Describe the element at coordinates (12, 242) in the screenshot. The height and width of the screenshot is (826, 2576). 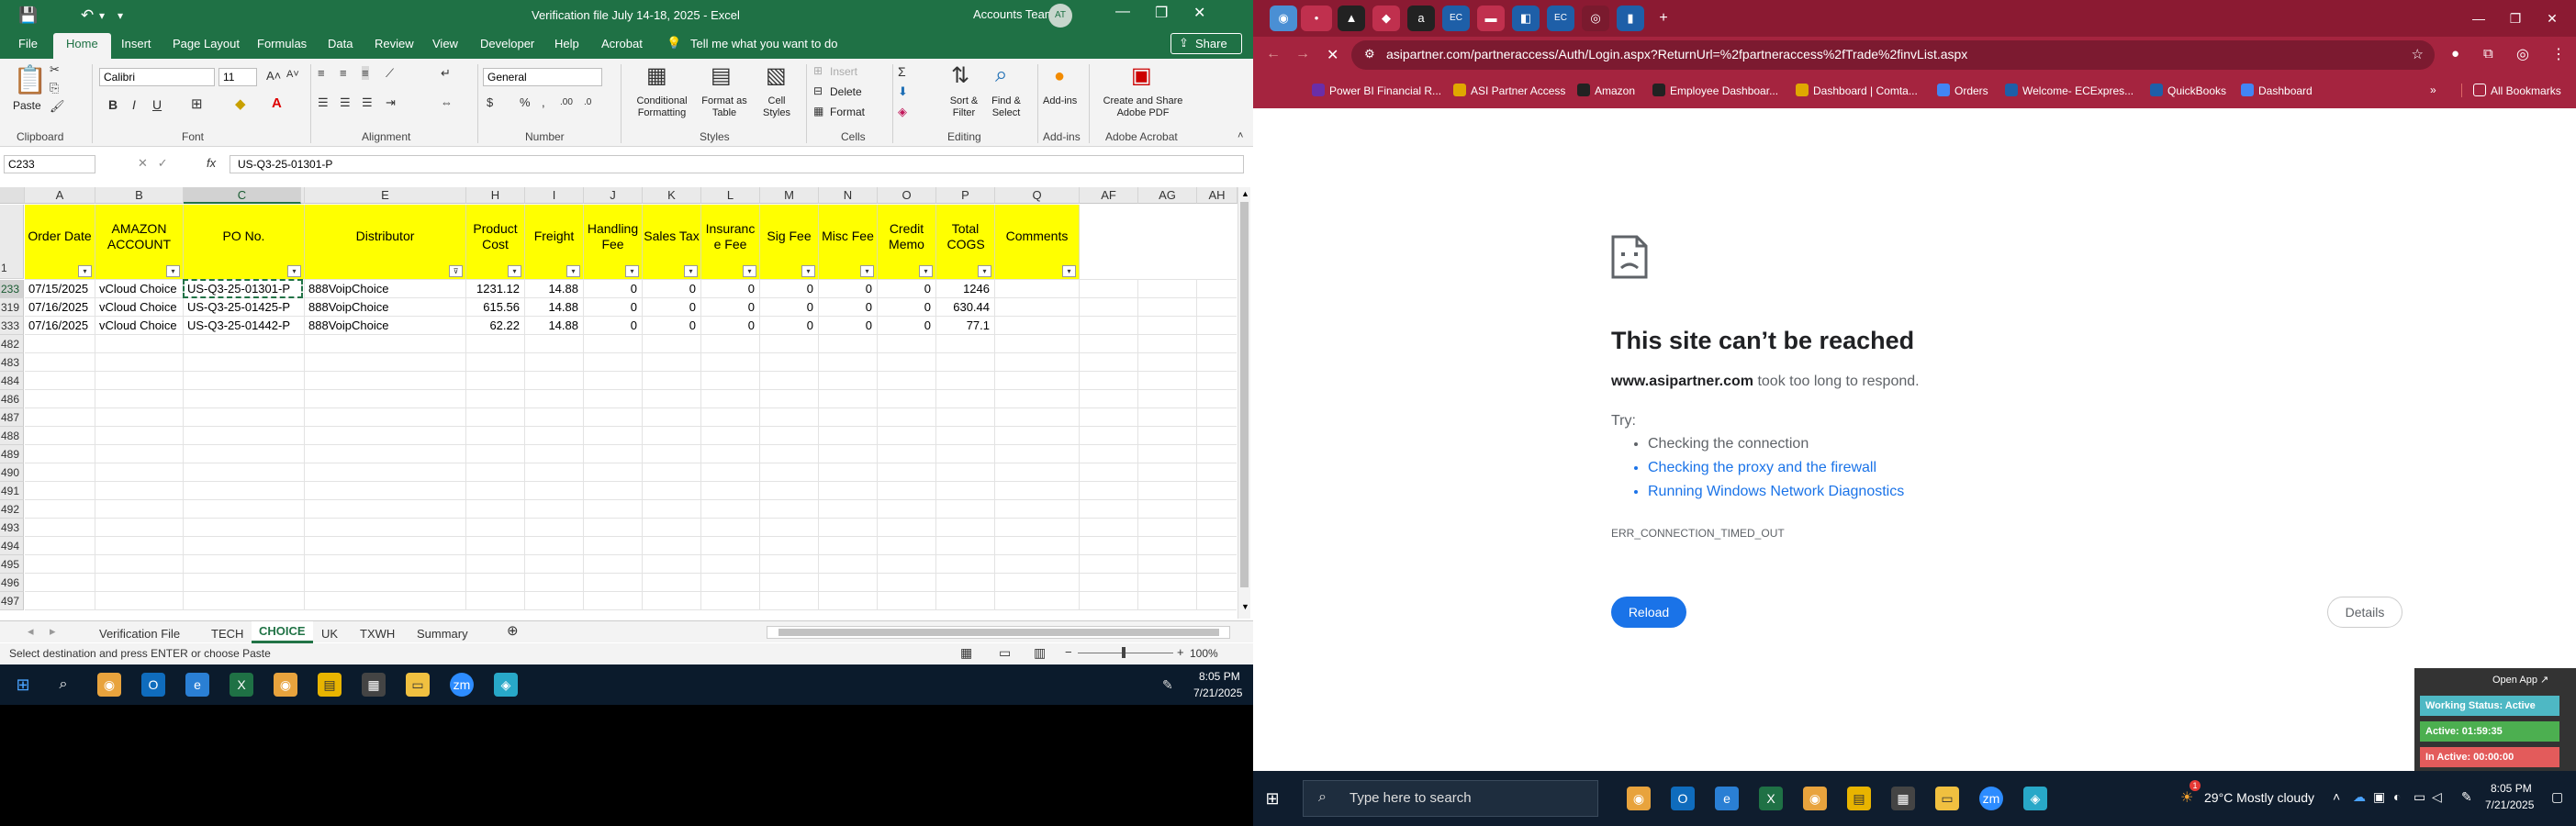
I see `row-header: 1` at that location.